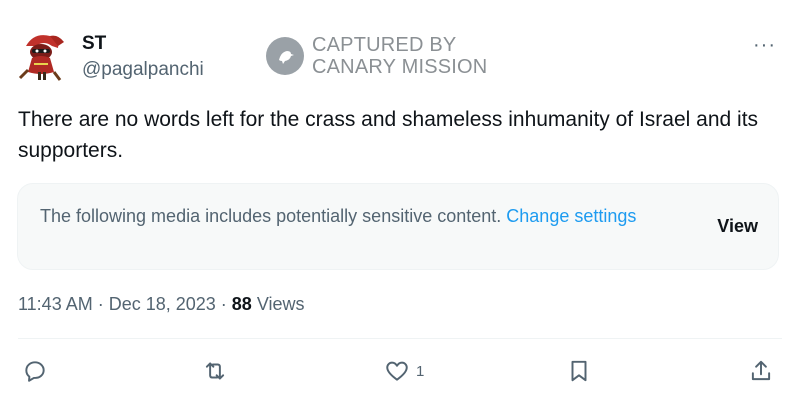 This screenshot has height=405, width=800. What do you see at coordinates (400, 67) in the screenshot?
I see `watermark-line2: CANARY MISSION` at bounding box center [400, 67].